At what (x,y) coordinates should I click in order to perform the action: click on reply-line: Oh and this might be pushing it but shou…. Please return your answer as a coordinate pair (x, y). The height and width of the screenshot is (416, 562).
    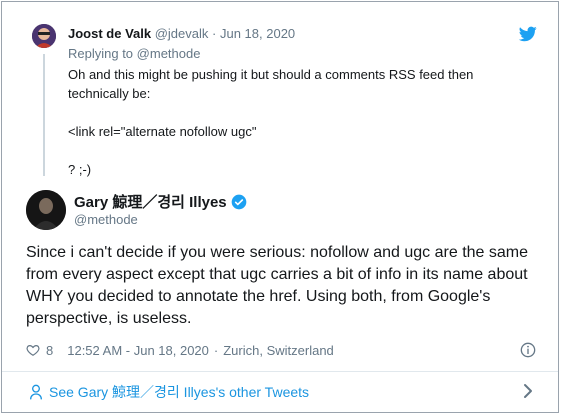
    Looking at the image, I should click on (271, 74).